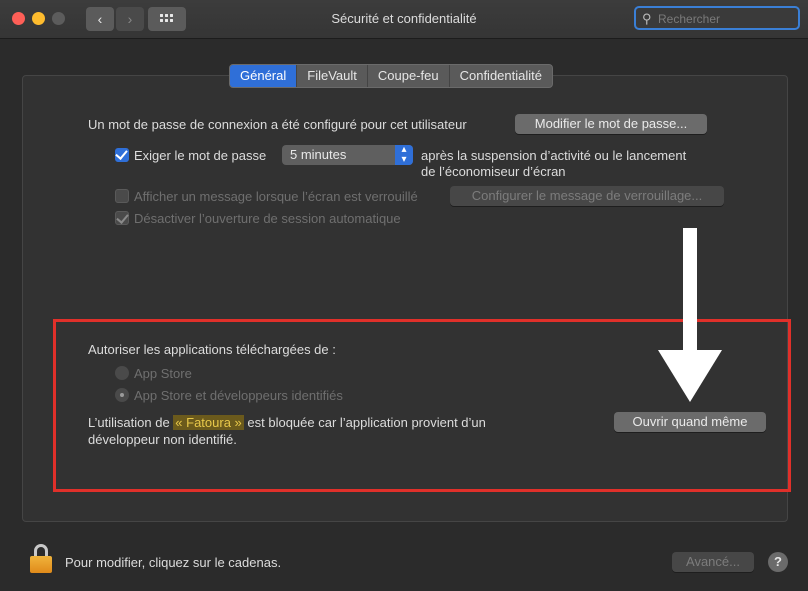  What do you see at coordinates (404, 19) in the screenshot?
I see `title-bar: ‹ › Sécurité et confidentialité ⚲` at bounding box center [404, 19].